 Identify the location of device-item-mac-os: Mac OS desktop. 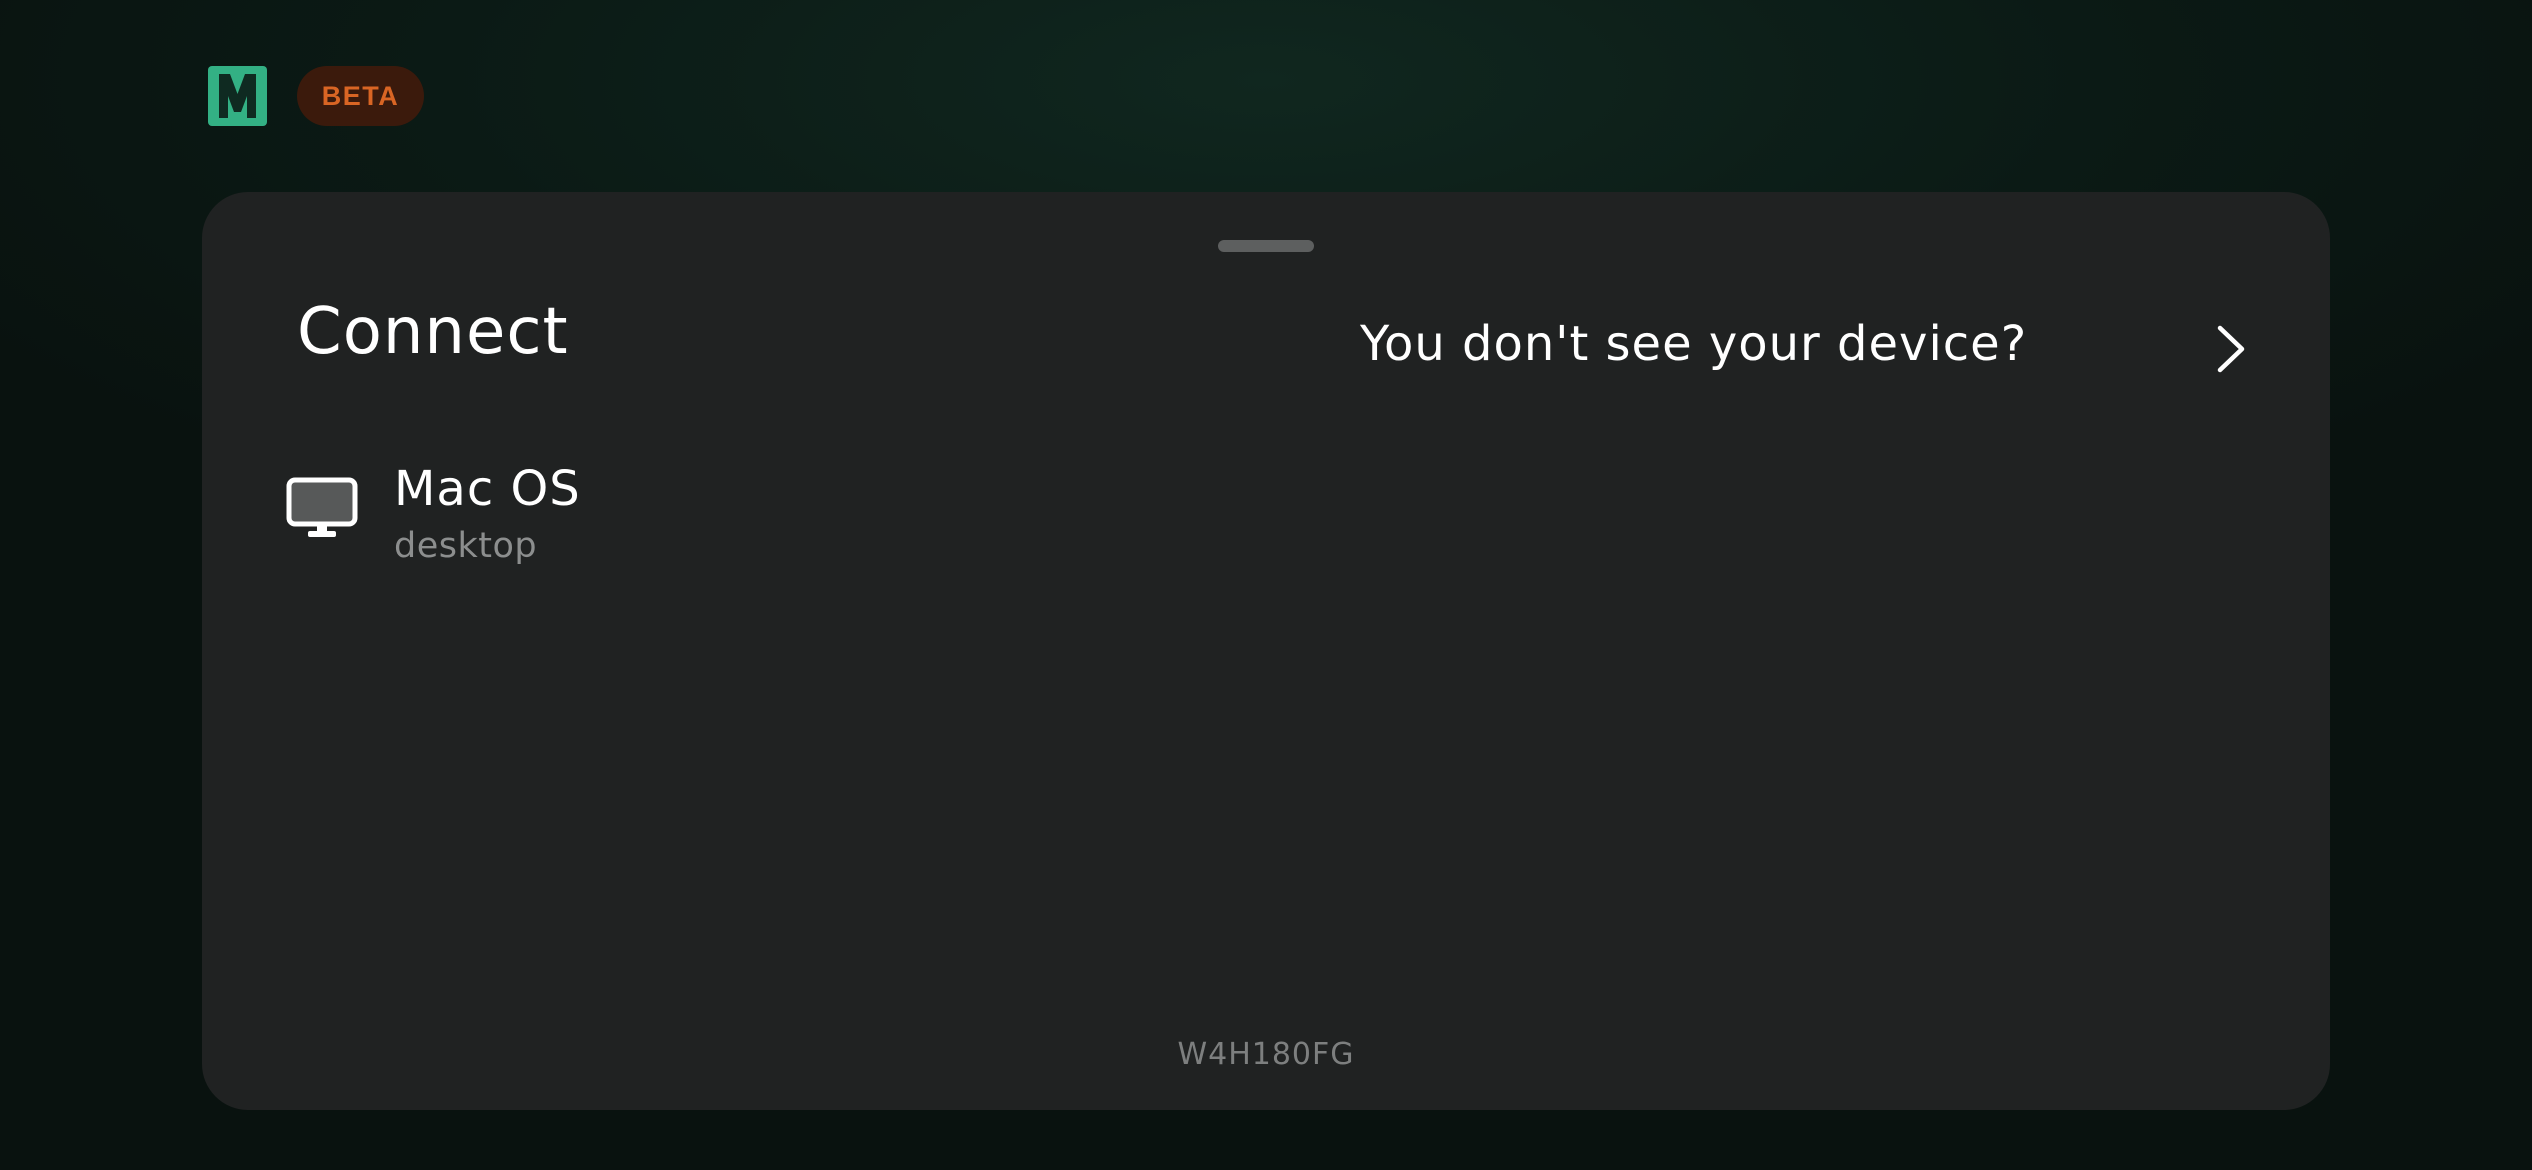
(572, 517).